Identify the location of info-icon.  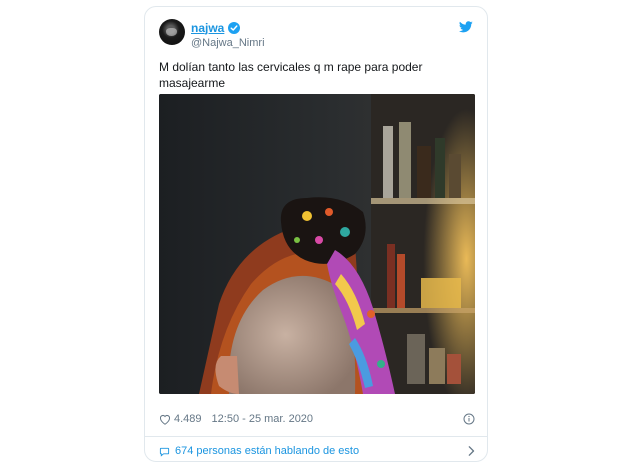
(469, 419).